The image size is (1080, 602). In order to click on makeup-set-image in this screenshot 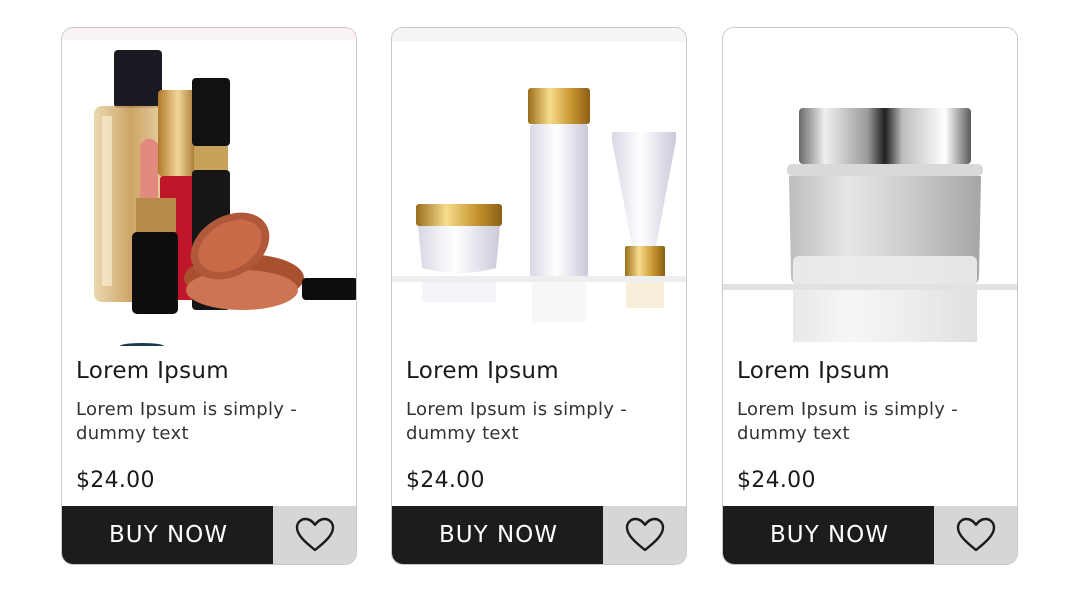, I will do `click(209, 187)`.